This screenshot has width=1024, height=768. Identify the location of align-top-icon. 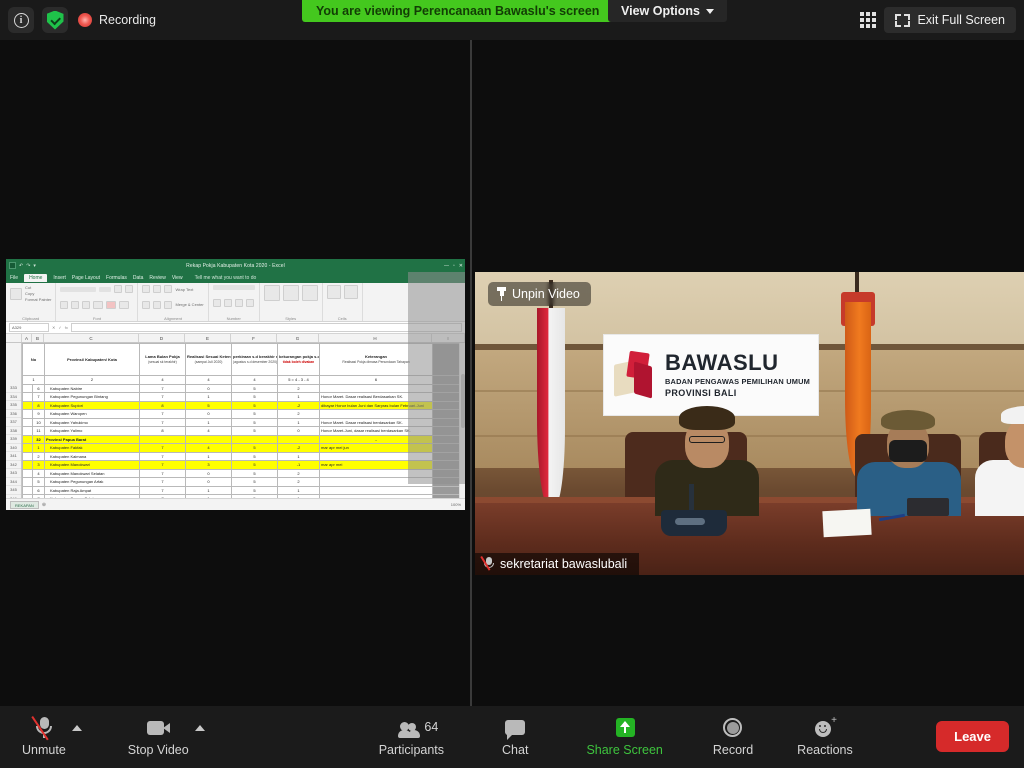
(146, 289).